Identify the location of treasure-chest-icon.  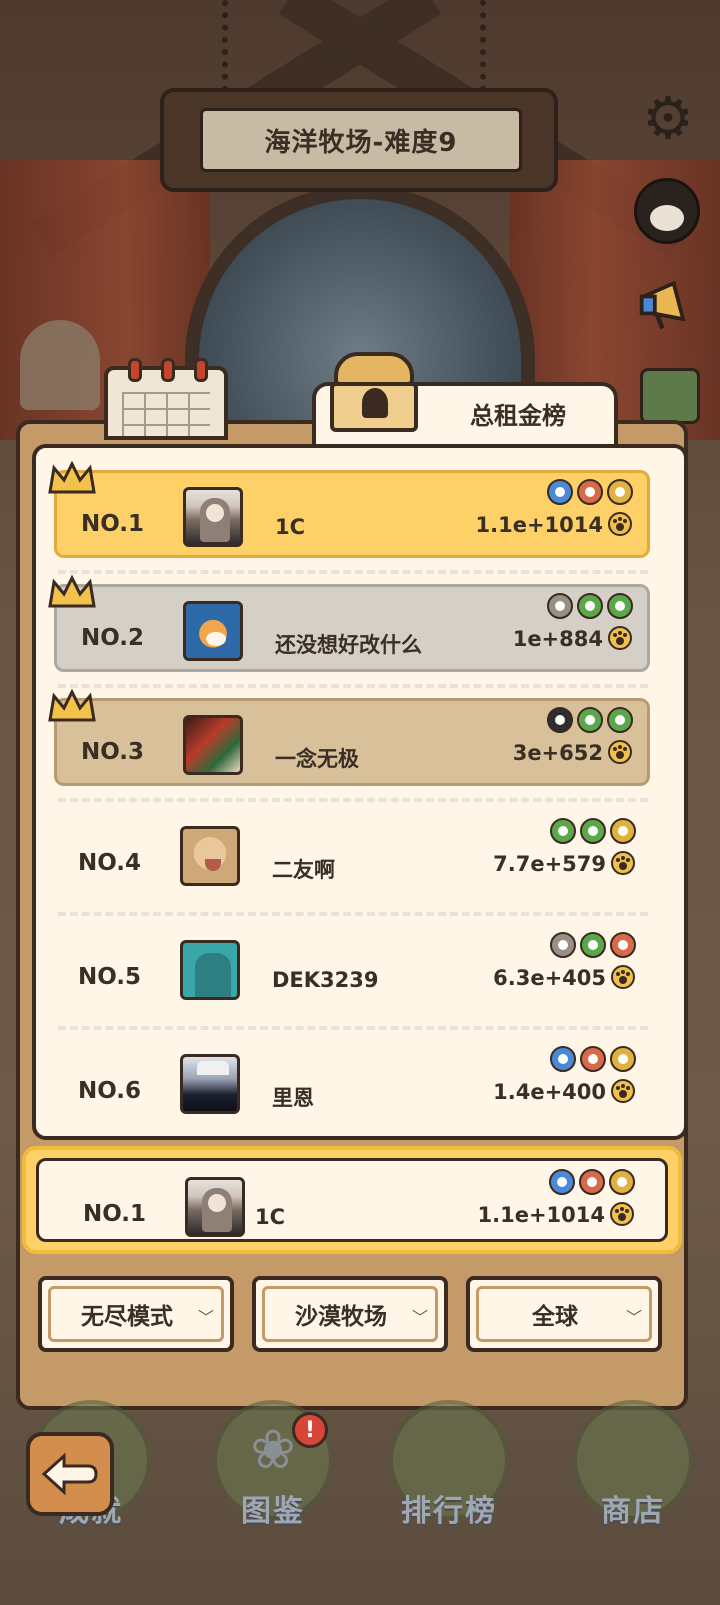
(375, 393).